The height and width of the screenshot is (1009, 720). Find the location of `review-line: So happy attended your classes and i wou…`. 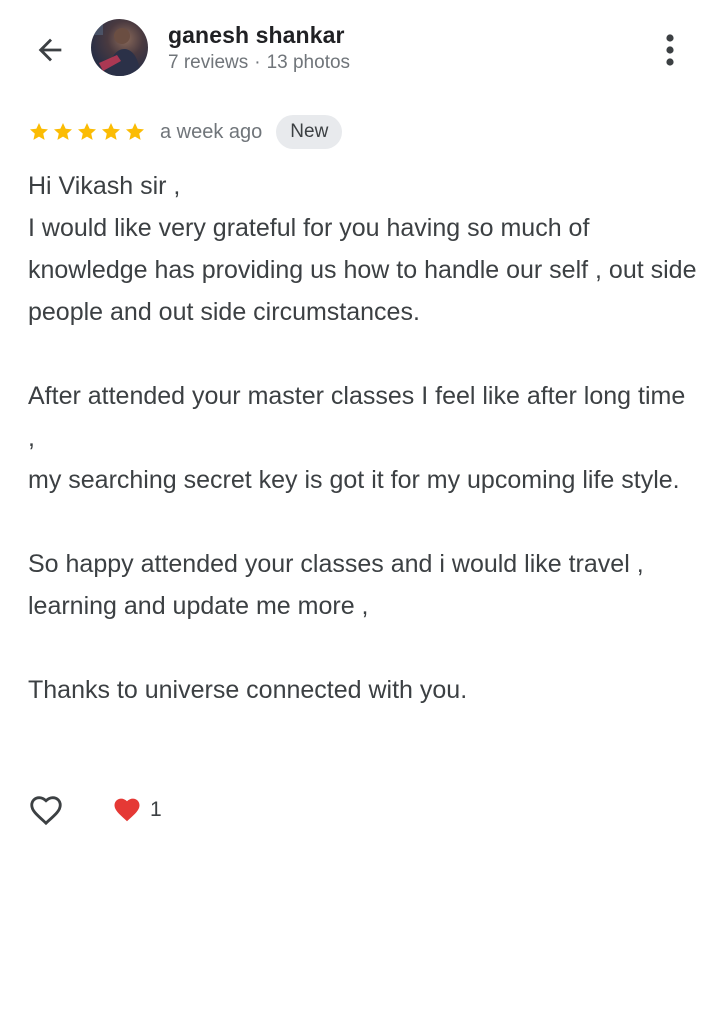

review-line: So happy attended your classes and i wou… is located at coordinates (336, 585).